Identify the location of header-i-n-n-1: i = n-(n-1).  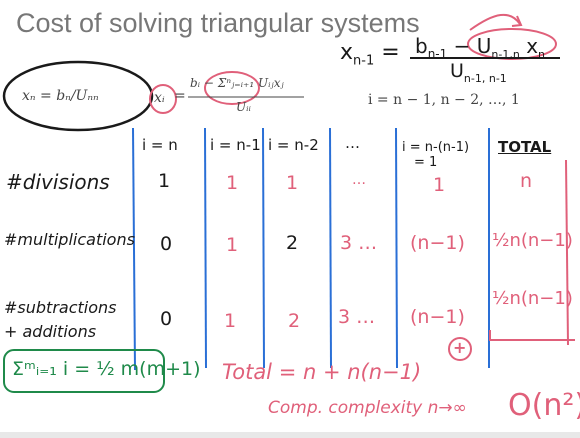
(436, 147).